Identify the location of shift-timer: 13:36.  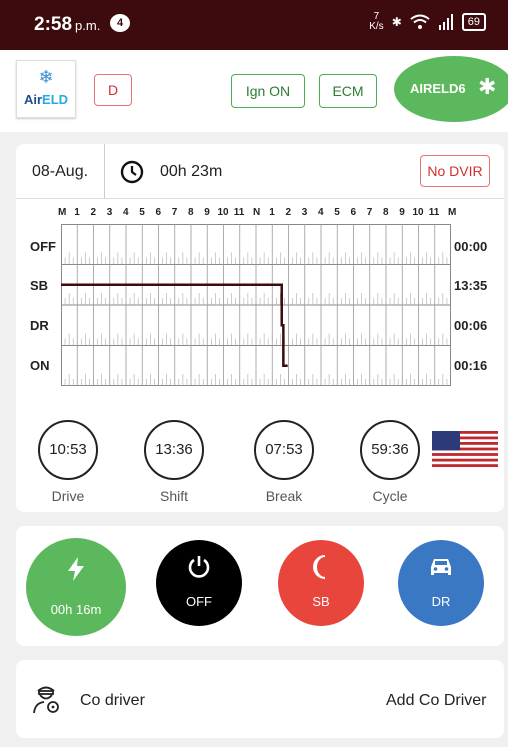
(174, 450).